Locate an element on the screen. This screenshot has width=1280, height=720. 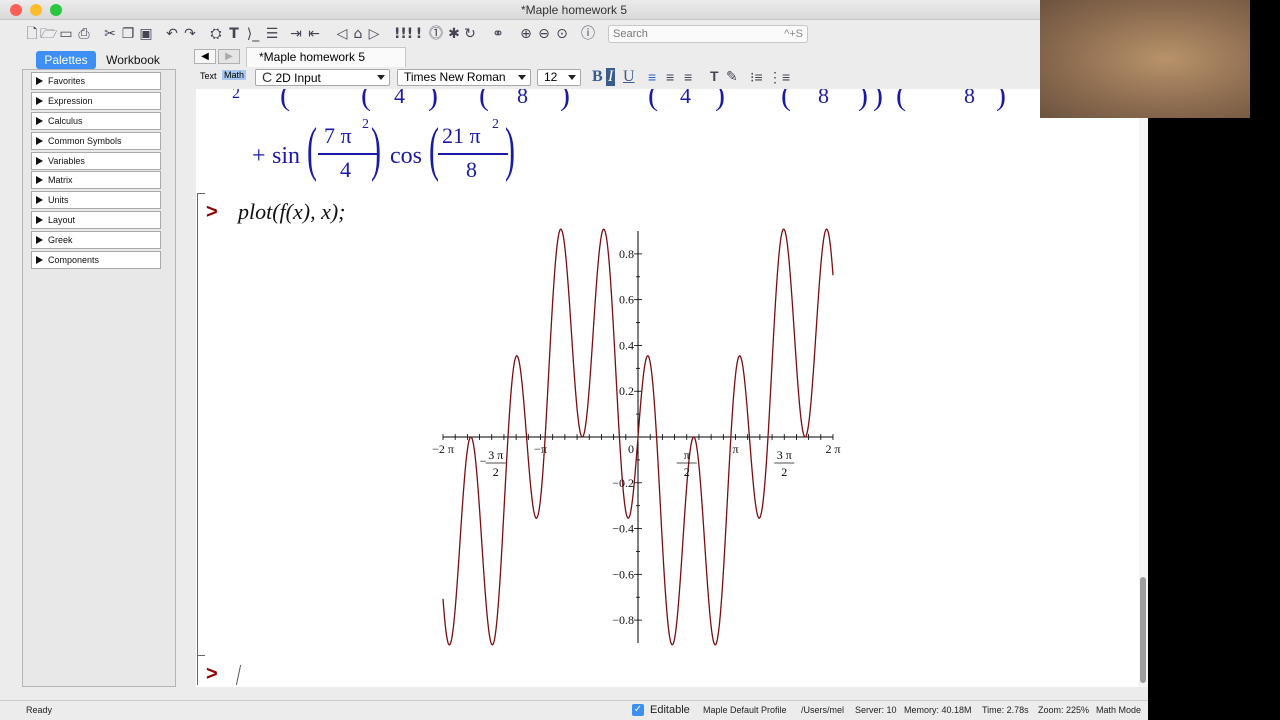
time-label: Time: 2.78s is located at coordinates (1005, 710).